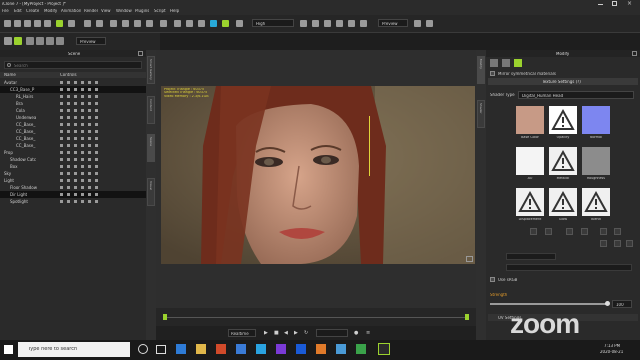  I want to click on timeline-start-marker, so click(165, 317).